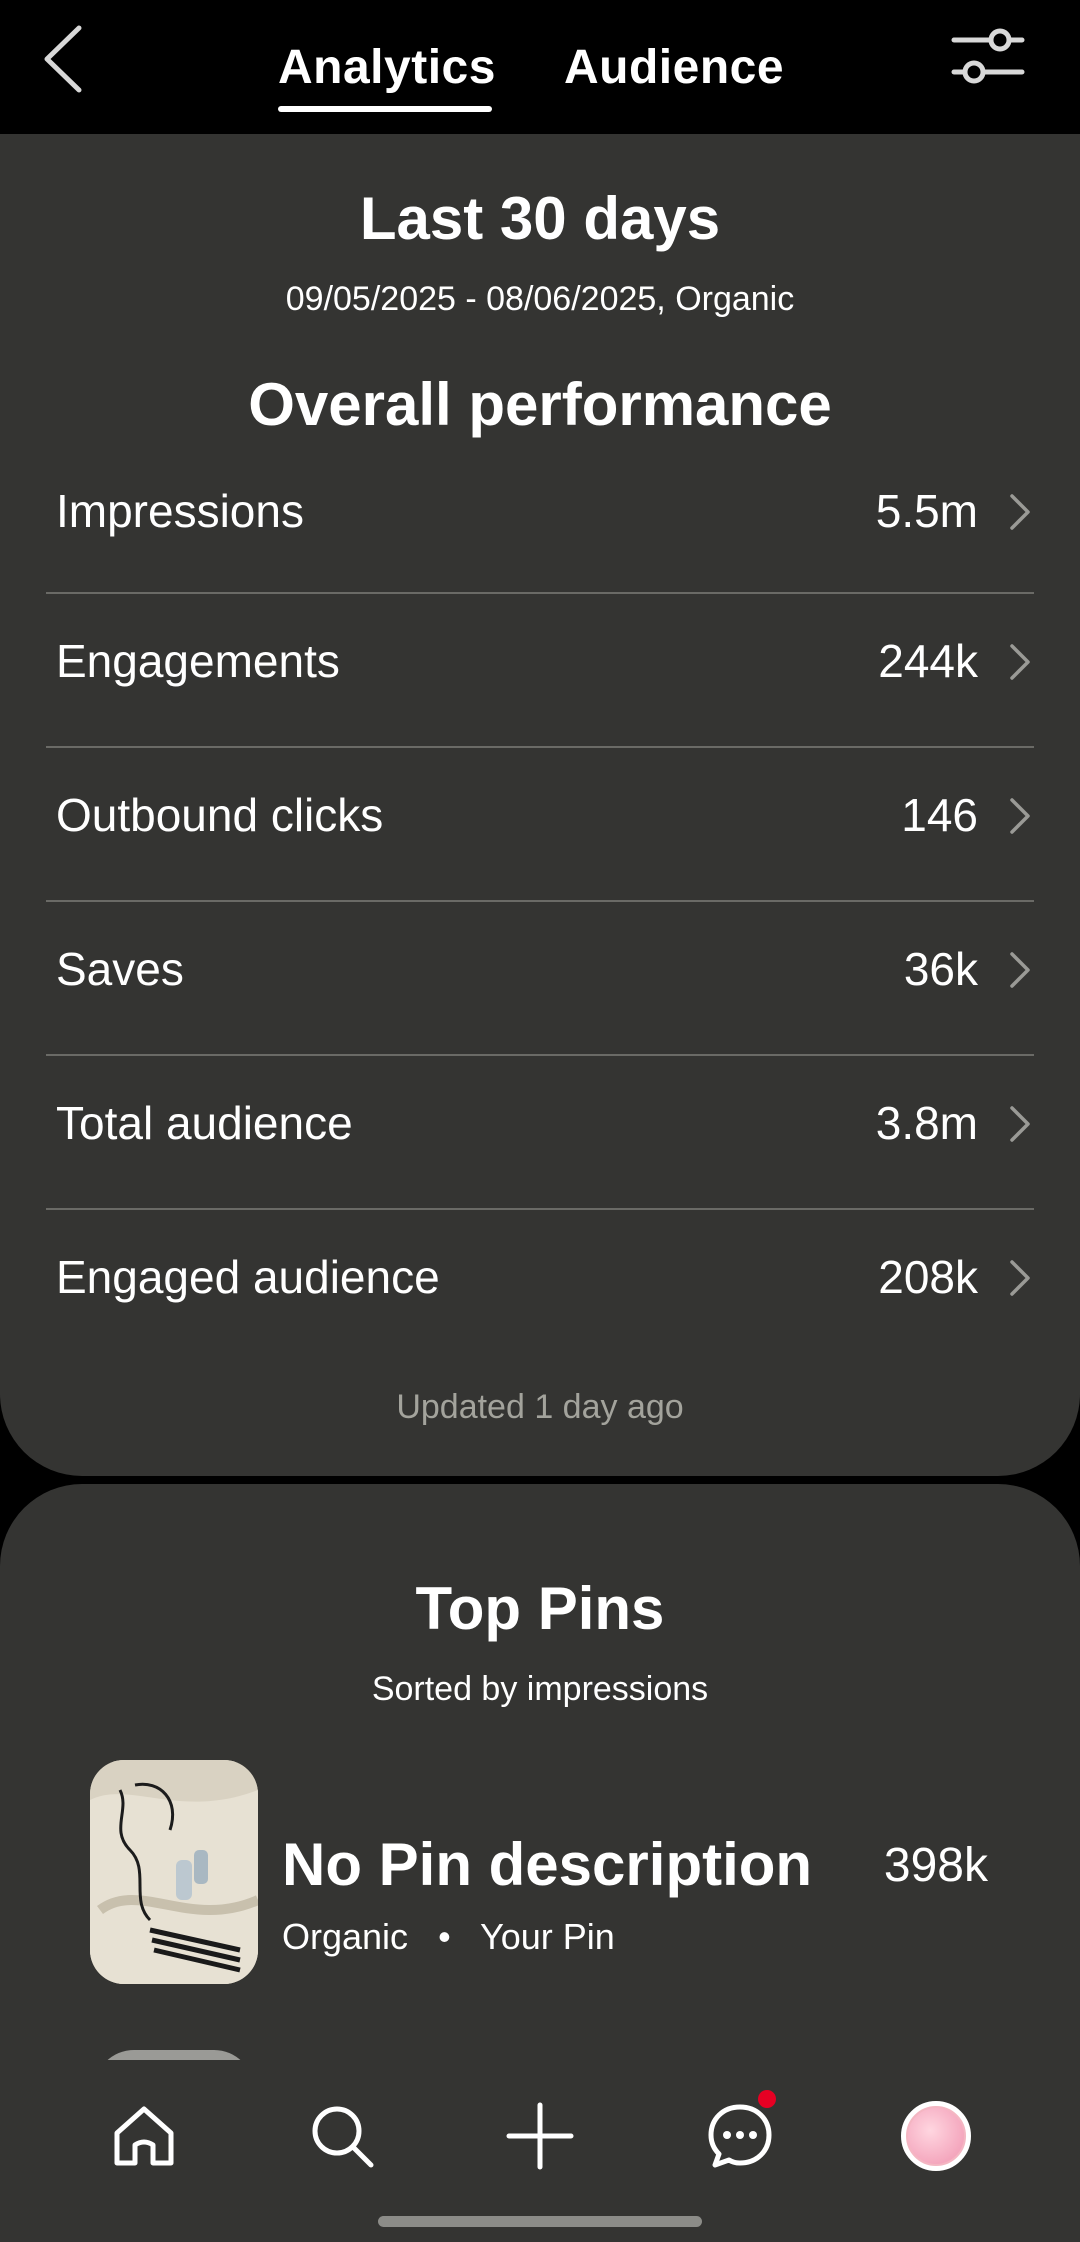 The height and width of the screenshot is (2242, 1080). What do you see at coordinates (540, 671) in the screenshot?
I see `metric-row-engagements: Engagements 244k` at bounding box center [540, 671].